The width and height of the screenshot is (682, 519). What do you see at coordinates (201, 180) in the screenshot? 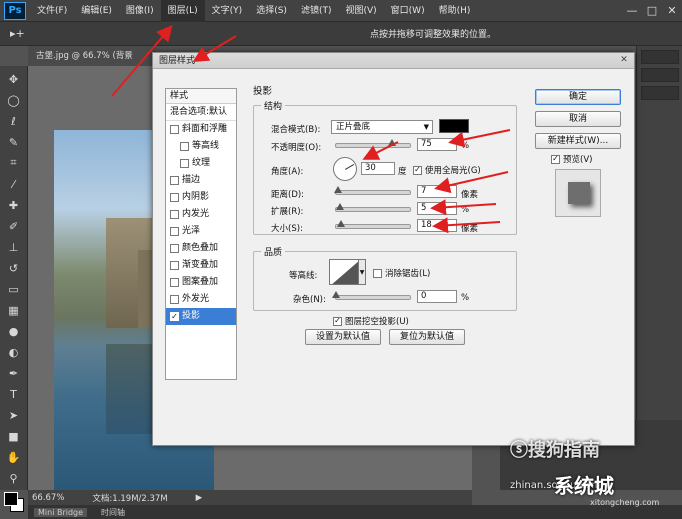
I see `style-list-item: 描边` at bounding box center [201, 180].